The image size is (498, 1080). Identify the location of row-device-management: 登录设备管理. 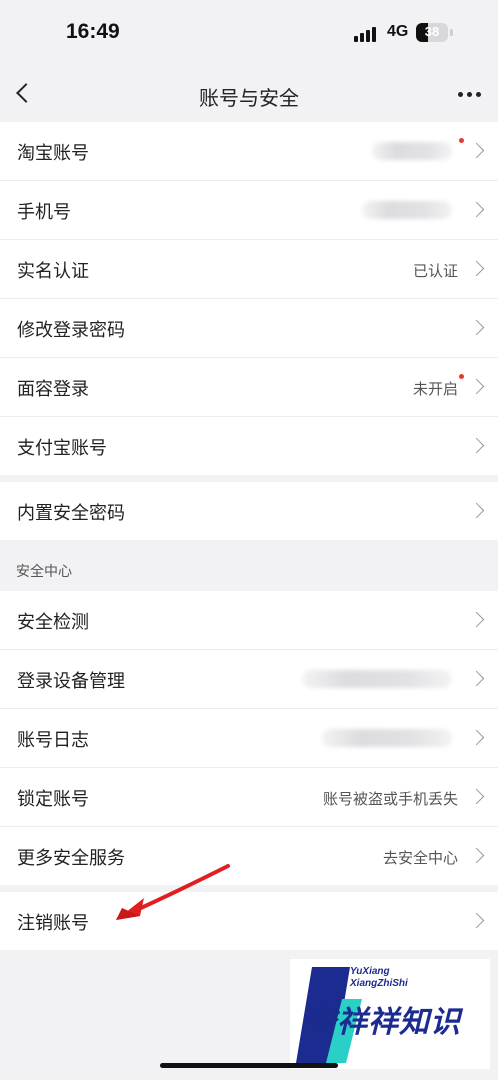
(249, 679).